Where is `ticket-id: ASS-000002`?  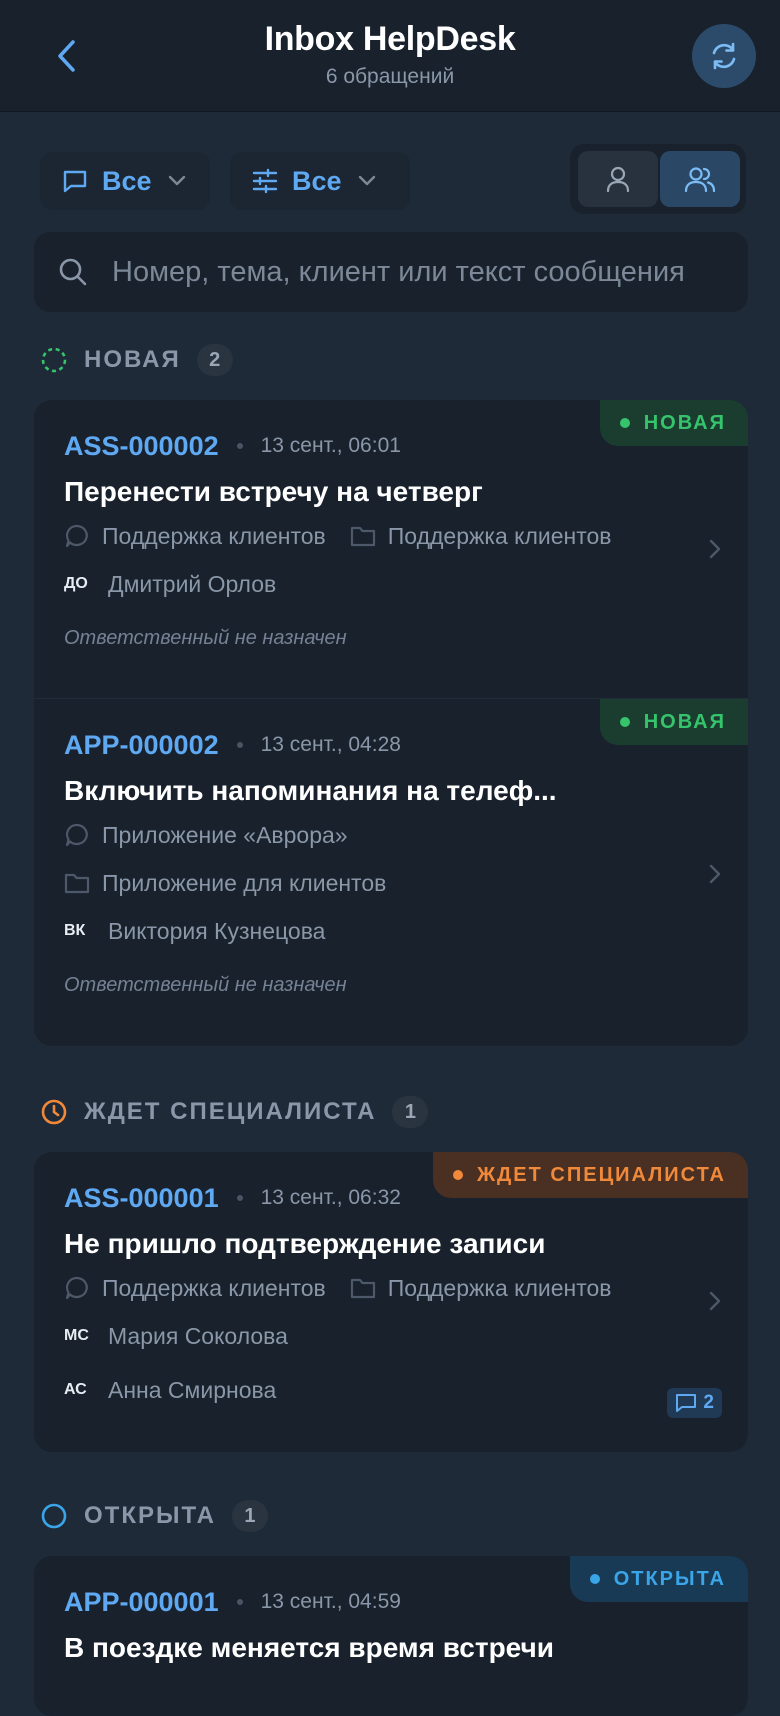
ticket-id: ASS-000002 is located at coordinates (141, 445).